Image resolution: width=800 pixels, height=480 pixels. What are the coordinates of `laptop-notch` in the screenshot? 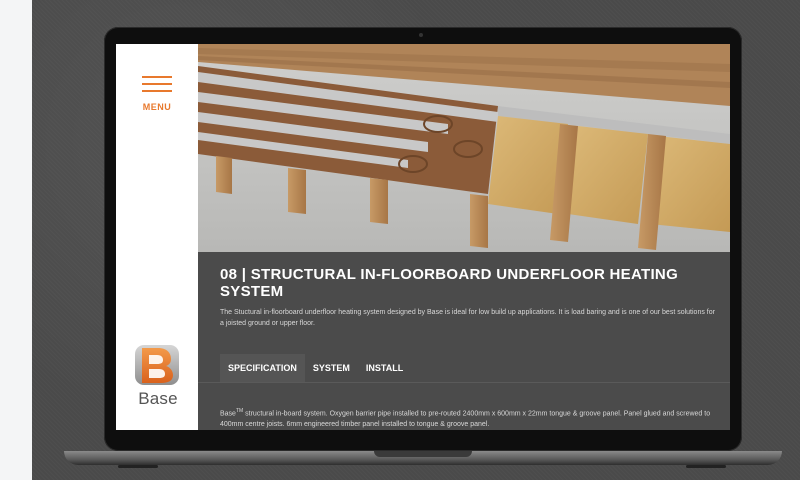 It's located at (423, 454).